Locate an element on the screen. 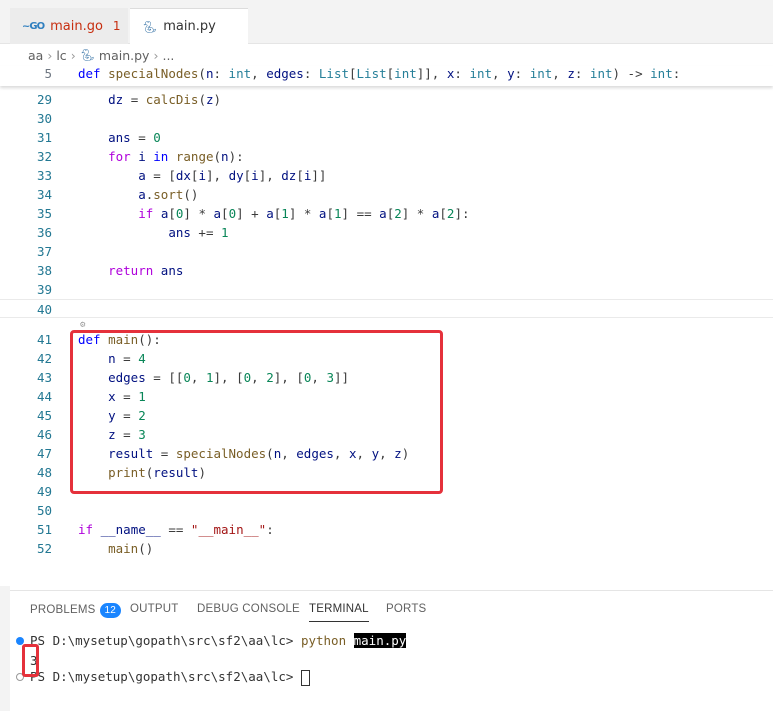  code-line: 33 a = [dx[i], dy[i], dz[i]] is located at coordinates (386, 175).